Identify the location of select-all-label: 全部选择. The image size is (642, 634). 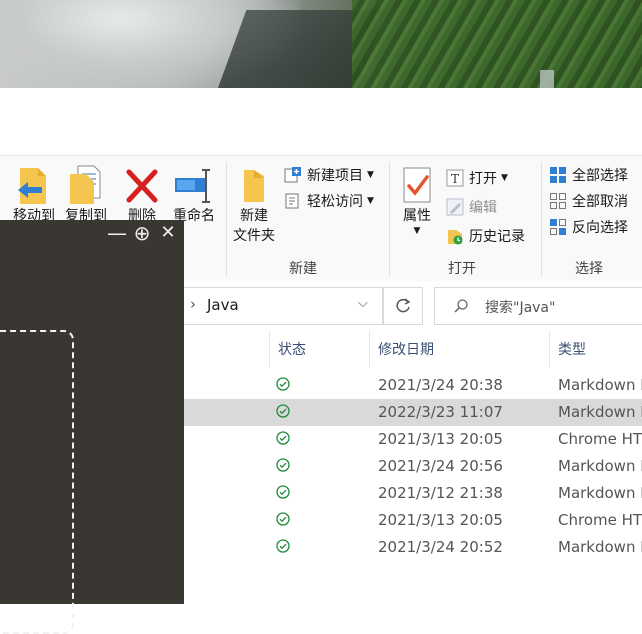
(600, 176).